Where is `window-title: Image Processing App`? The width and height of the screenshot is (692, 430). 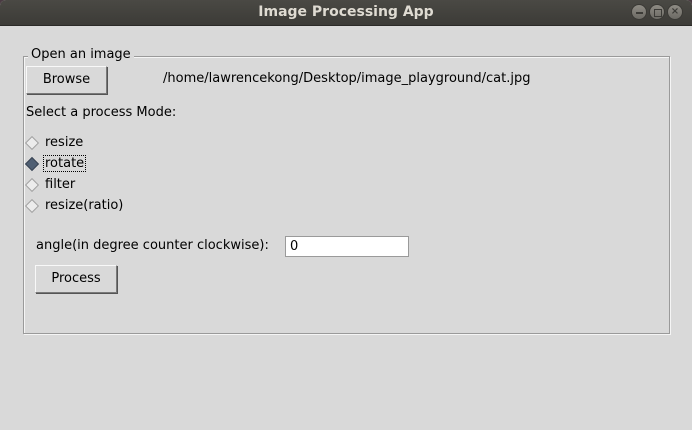
window-title: Image Processing App is located at coordinates (346, 12).